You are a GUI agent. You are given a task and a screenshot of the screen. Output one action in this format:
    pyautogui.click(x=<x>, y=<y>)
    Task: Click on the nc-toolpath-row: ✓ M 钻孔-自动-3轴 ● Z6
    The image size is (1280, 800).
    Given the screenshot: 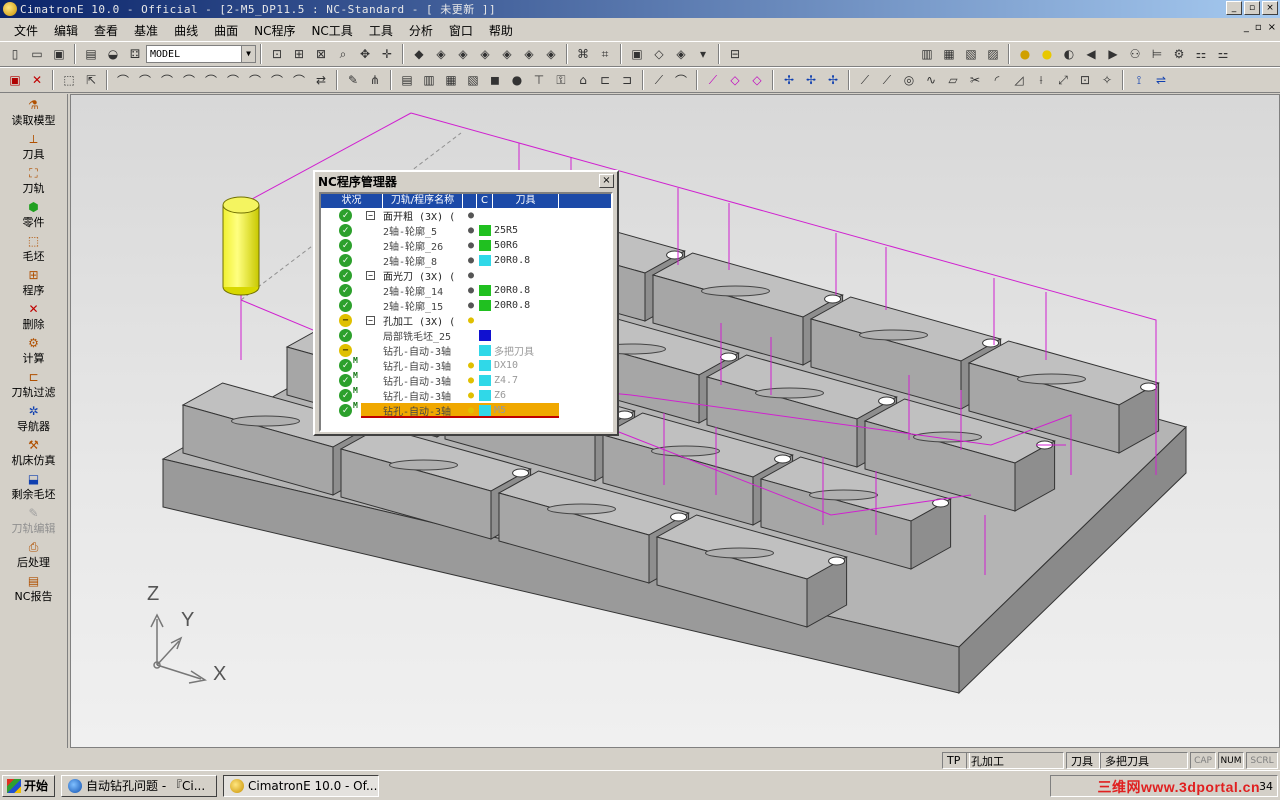 What is the action you would take?
    pyautogui.click(x=466, y=394)
    